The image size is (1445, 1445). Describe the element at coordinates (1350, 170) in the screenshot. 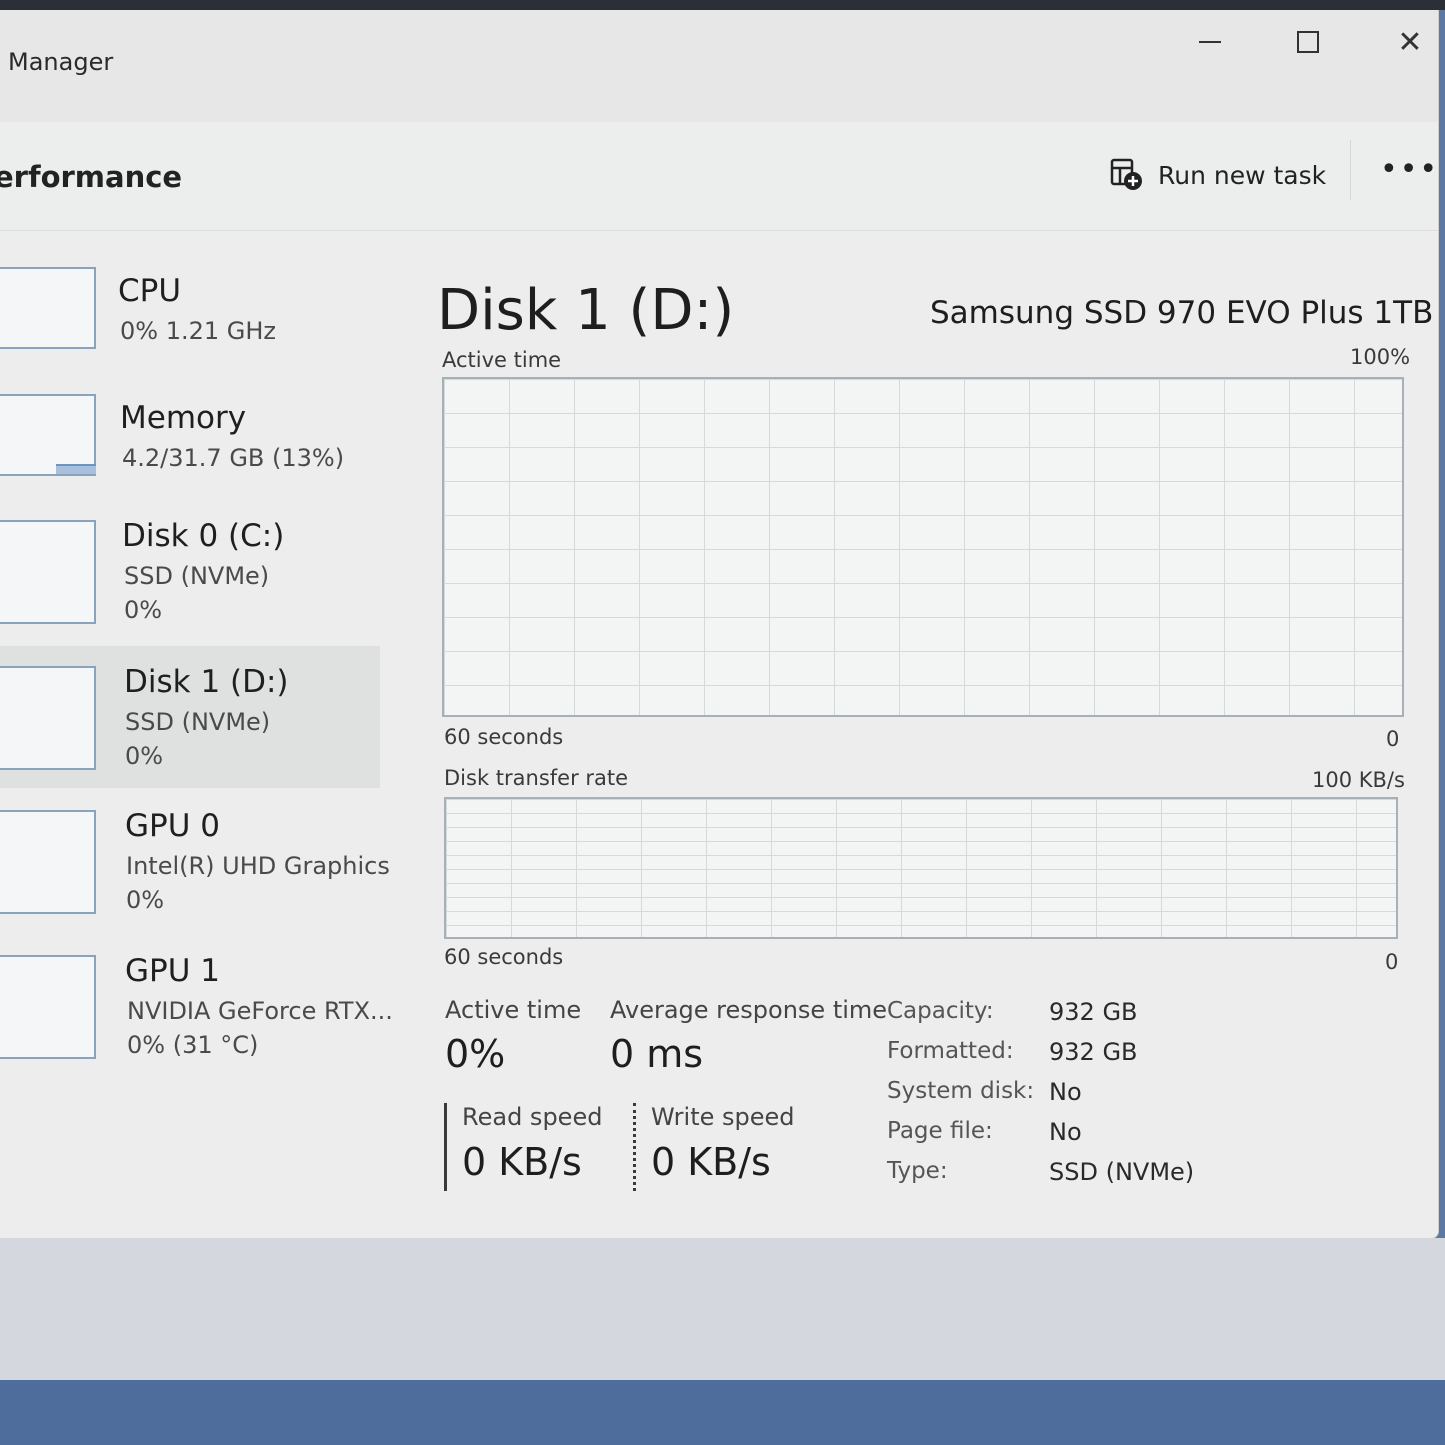

I see `command-separator` at that location.